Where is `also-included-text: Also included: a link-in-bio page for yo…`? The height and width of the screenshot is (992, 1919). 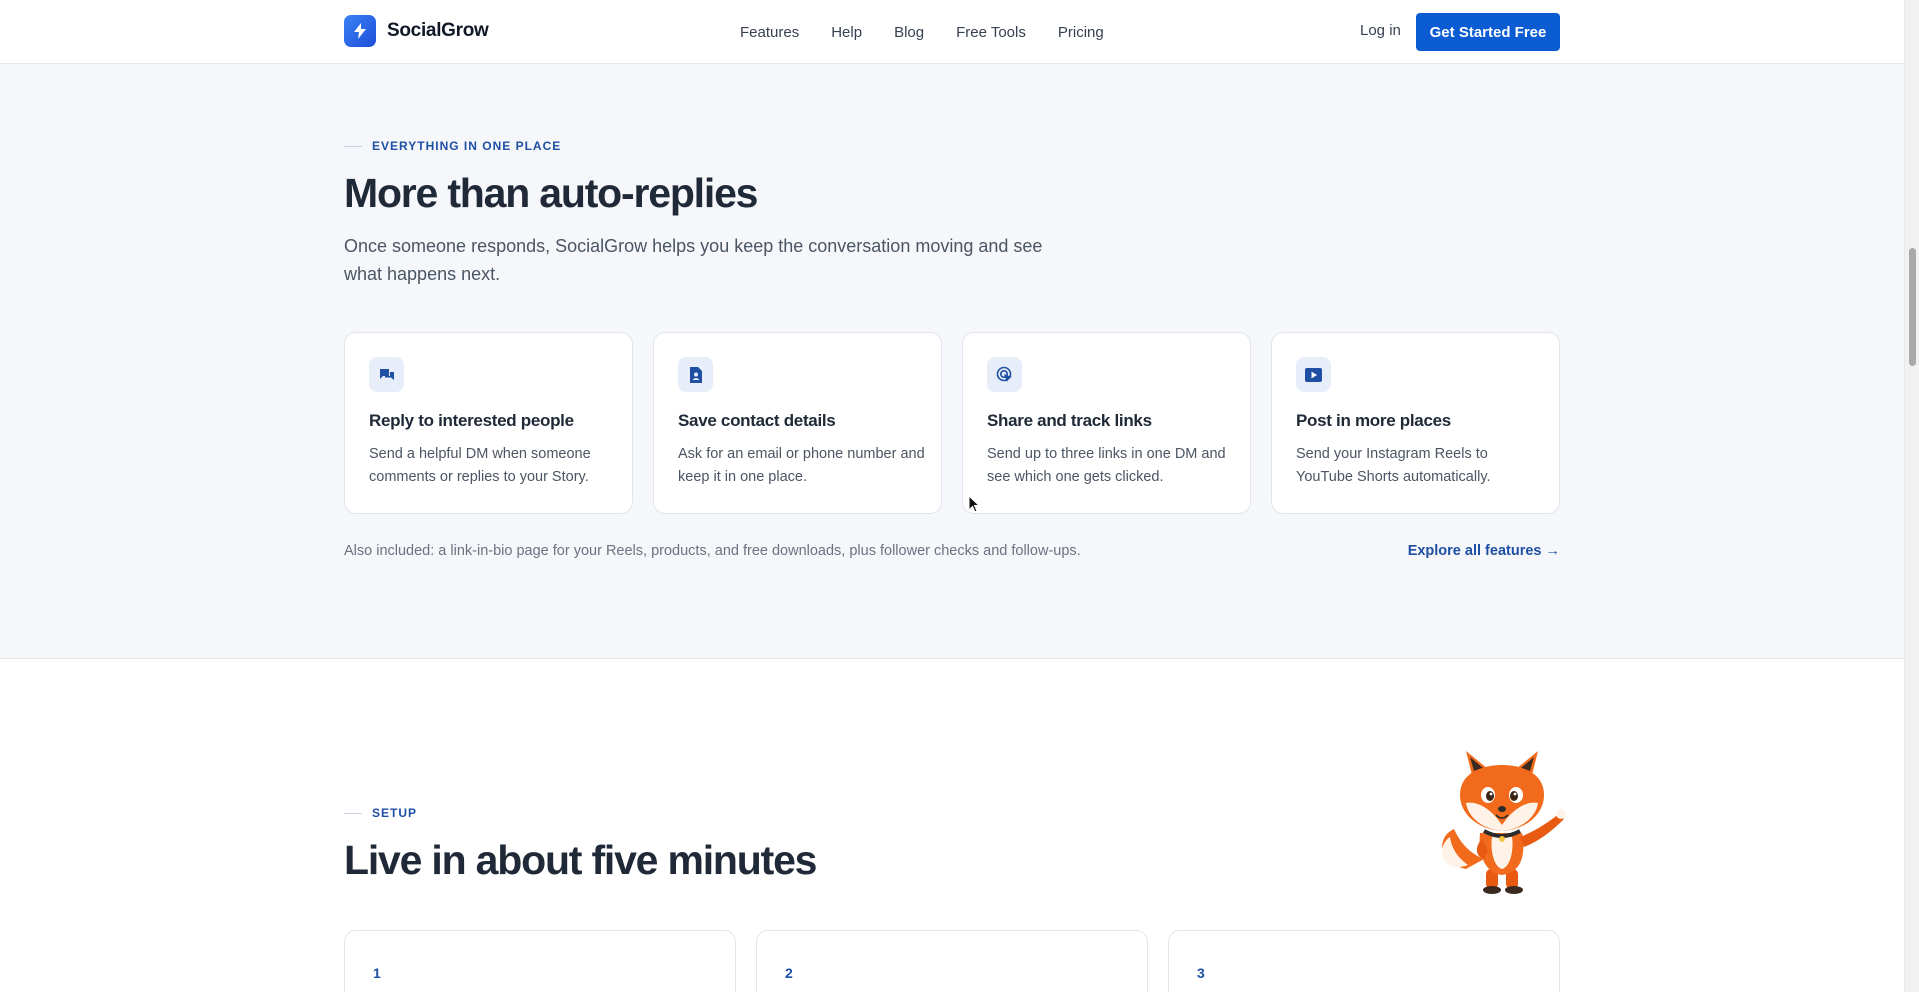 also-included-text: Also included: a link-in-bio page for yo… is located at coordinates (712, 551).